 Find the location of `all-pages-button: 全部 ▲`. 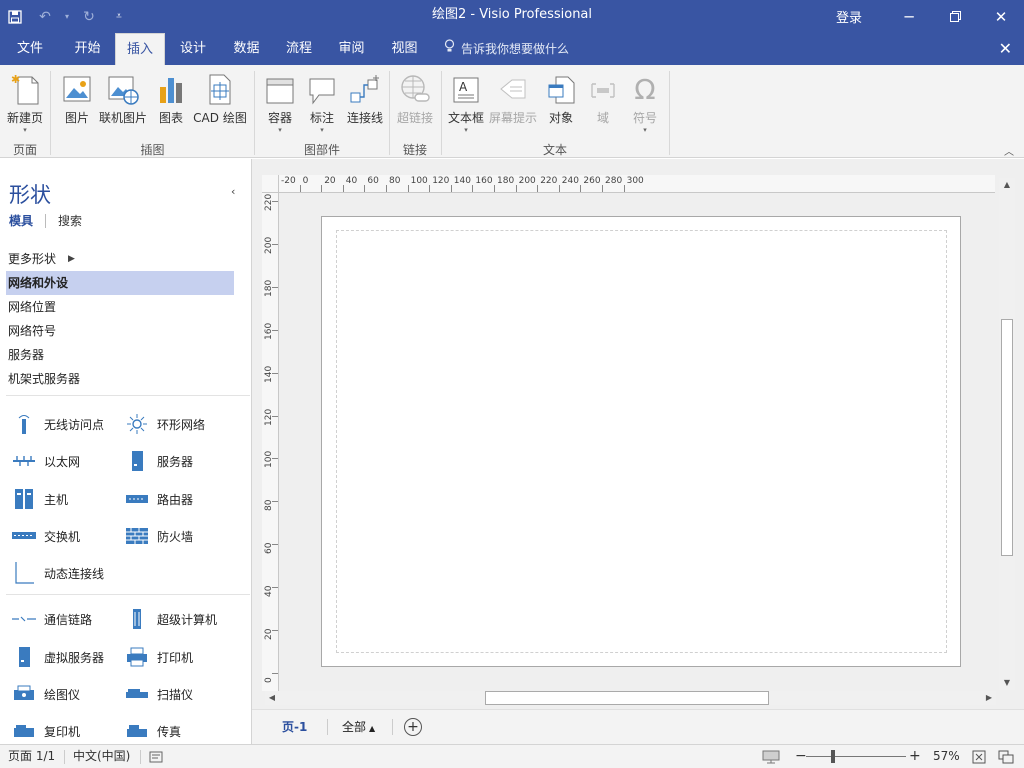

all-pages-button: 全部 ▲ is located at coordinates (358, 727).